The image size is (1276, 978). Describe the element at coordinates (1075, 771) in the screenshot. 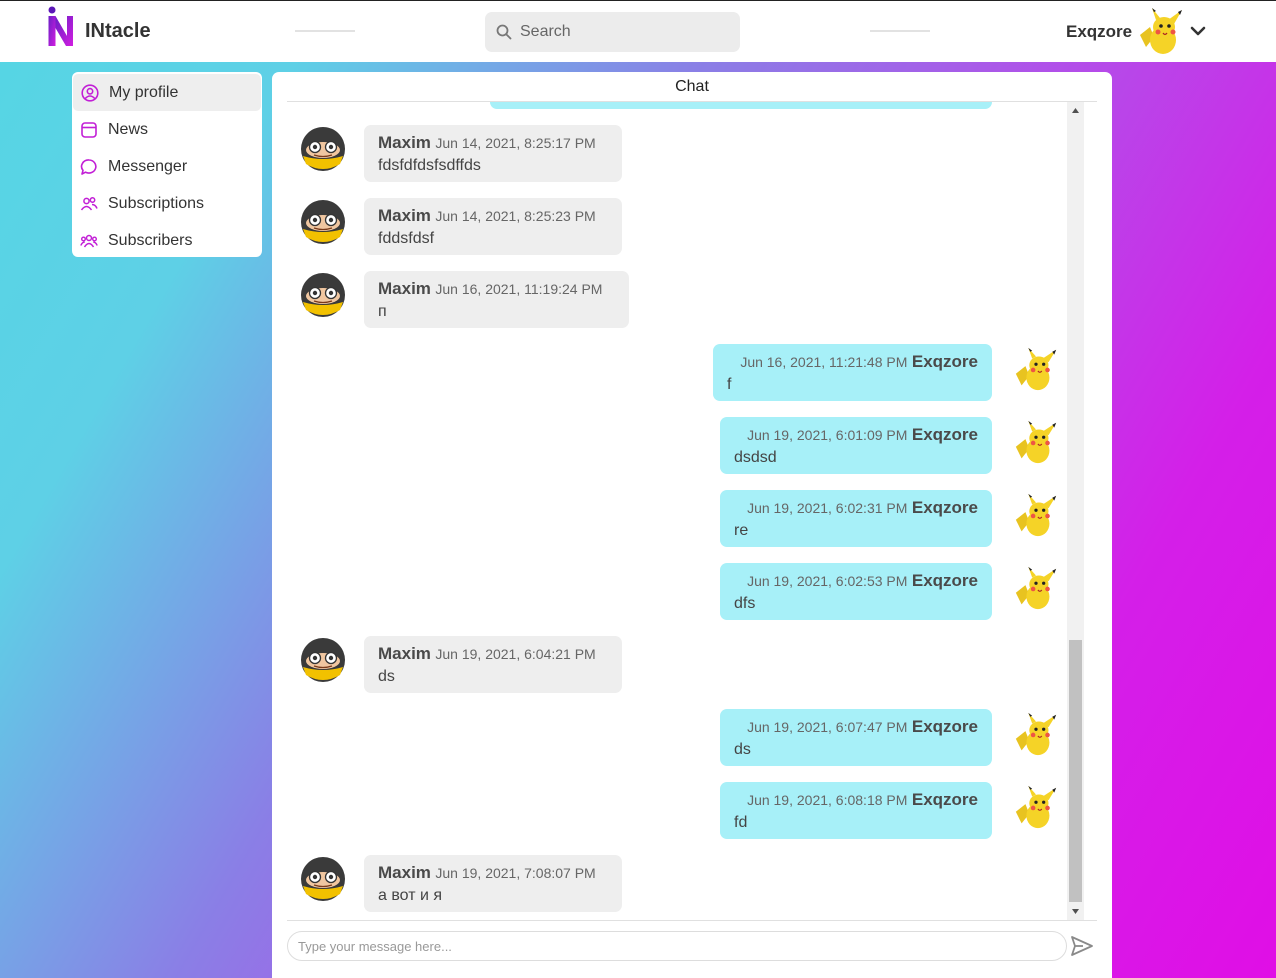

I see `scrollbar-thumb` at that location.